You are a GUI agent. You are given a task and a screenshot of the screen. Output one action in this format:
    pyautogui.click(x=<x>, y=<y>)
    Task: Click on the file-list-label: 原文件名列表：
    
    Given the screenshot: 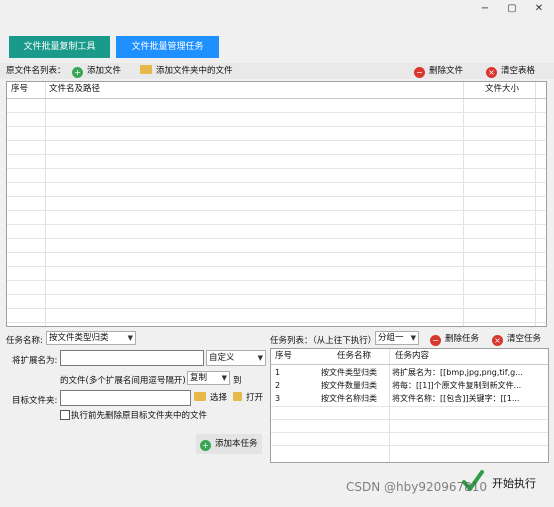 What is the action you would take?
    pyautogui.click(x=36, y=71)
    